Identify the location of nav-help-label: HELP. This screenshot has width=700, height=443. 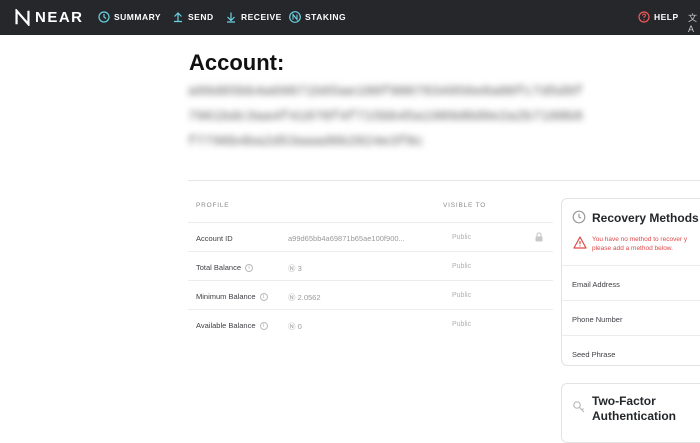
(666, 17).